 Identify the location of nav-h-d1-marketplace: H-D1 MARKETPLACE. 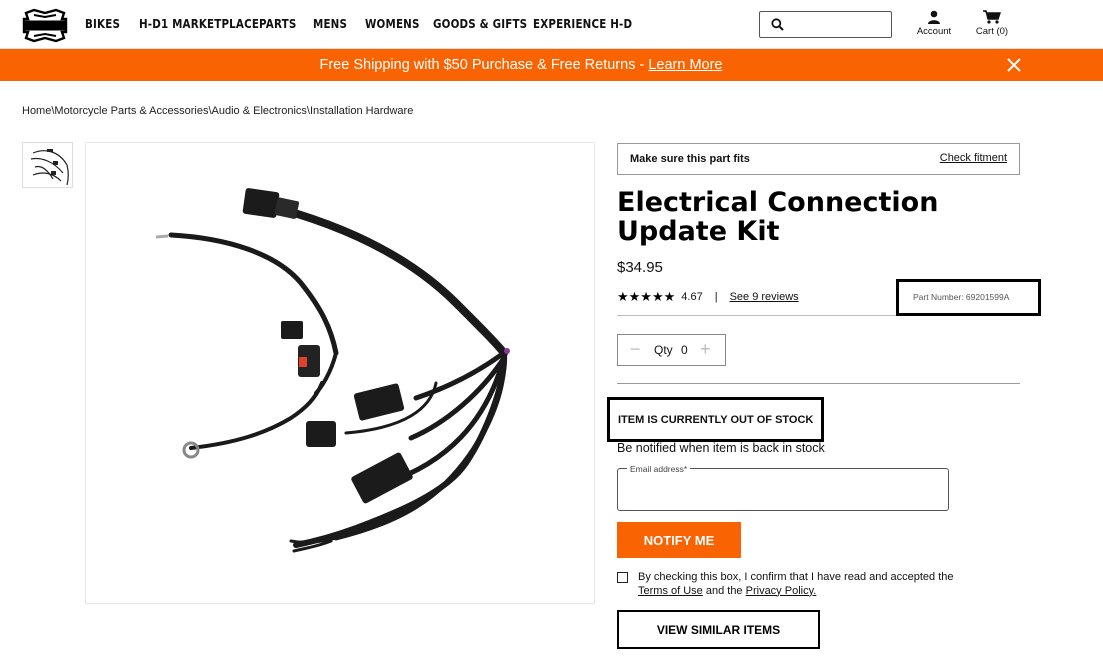
(199, 24).